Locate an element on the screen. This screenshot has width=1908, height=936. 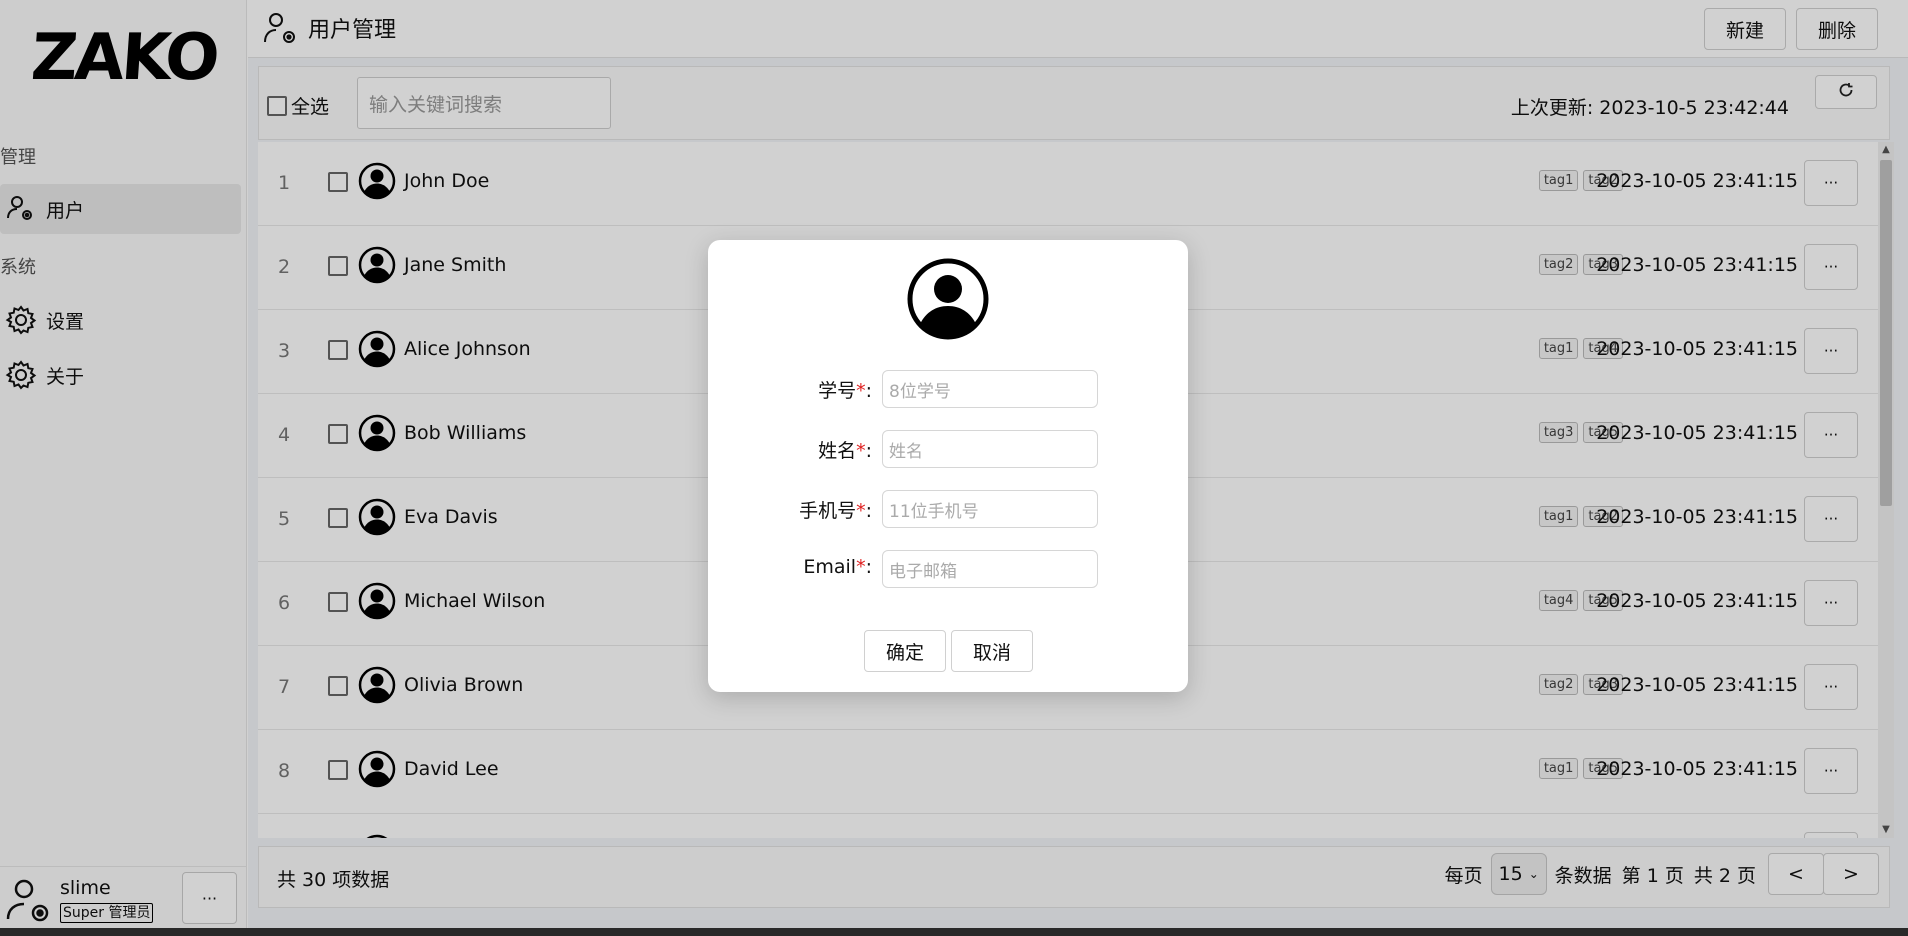
form-row: 学号*: 8位学号 is located at coordinates (948, 388).